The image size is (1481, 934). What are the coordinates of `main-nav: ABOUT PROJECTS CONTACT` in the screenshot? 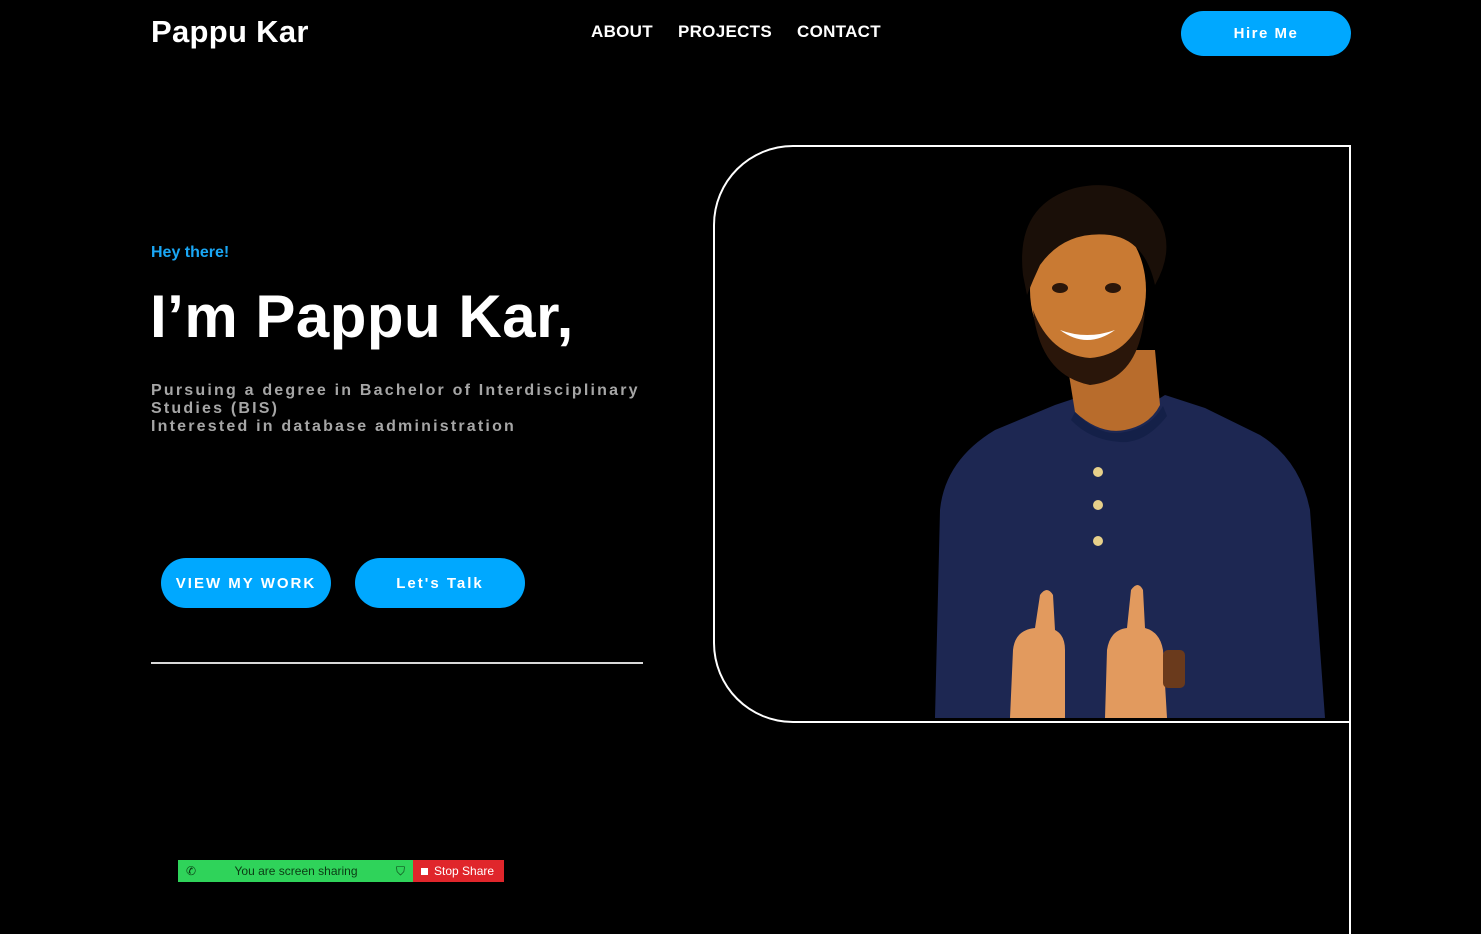 It's located at (736, 32).